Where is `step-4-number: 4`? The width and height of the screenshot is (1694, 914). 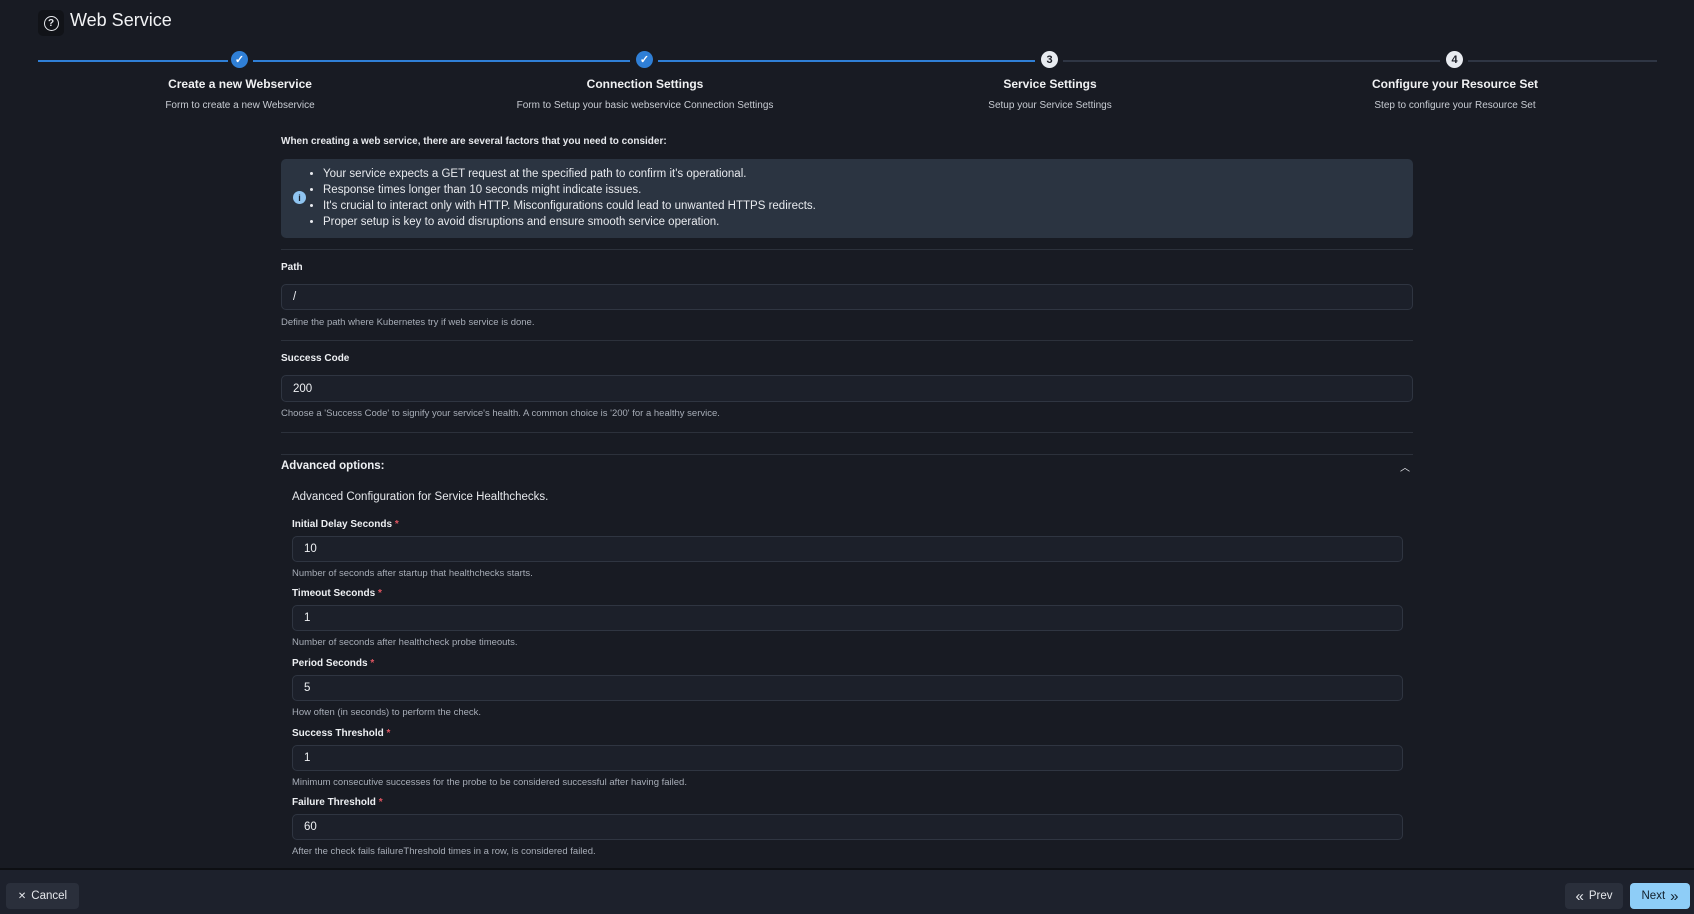 step-4-number: 4 is located at coordinates (1454, 59).